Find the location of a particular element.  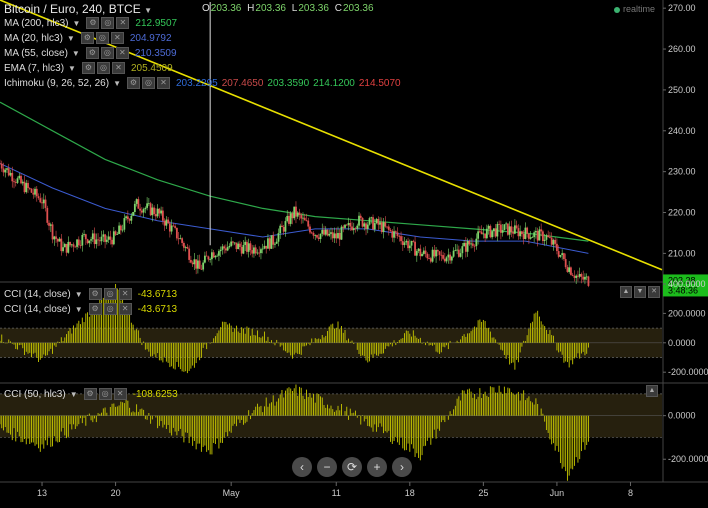

zoom-in-button: + is located at coordinates (377, 467).